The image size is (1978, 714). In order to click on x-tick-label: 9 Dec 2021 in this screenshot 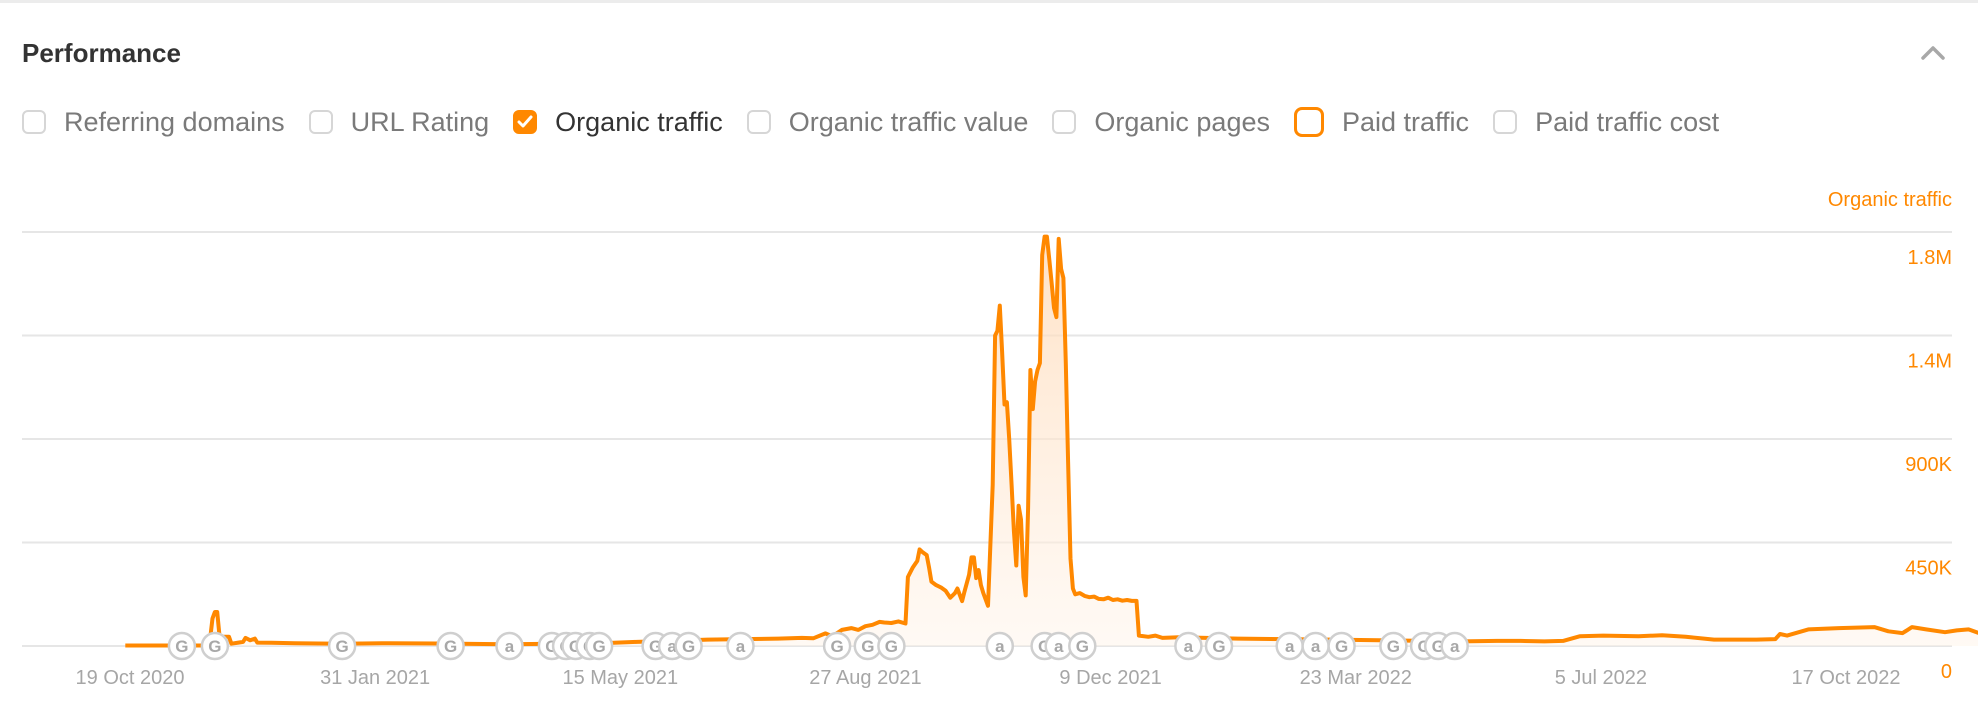, I will do `click(1110, 678)`.